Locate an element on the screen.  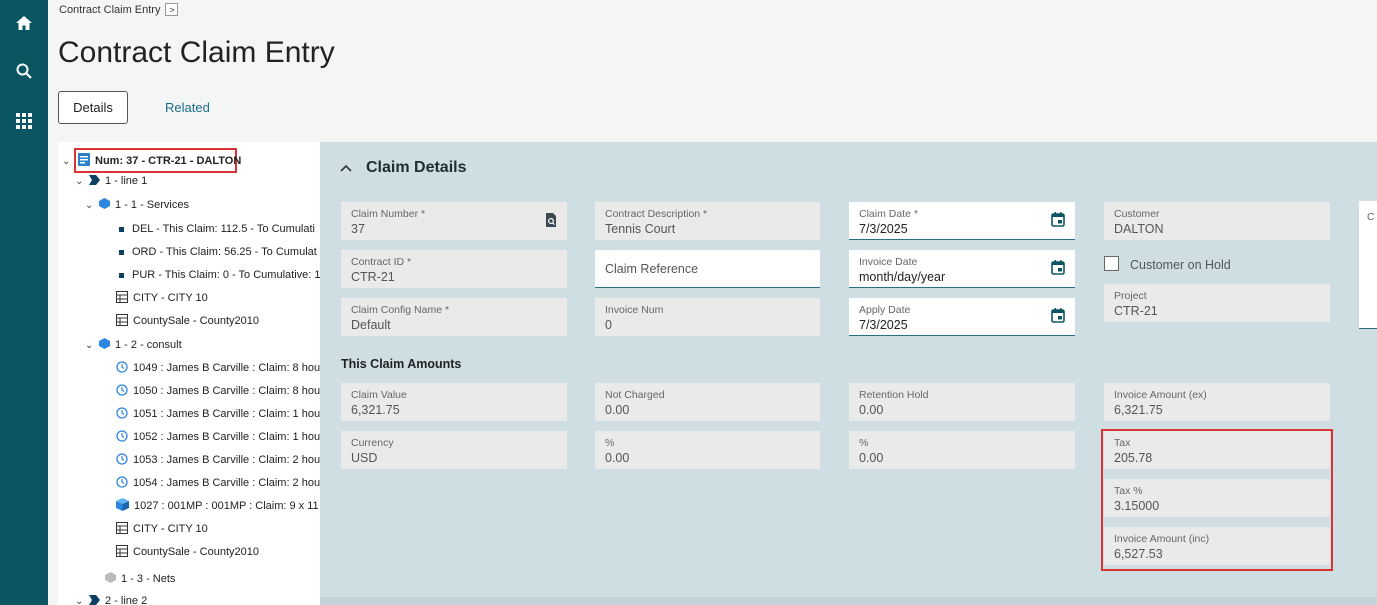
tree-node-material: 1027 : 001MP : 001MP : Claim: 9 x 11 U is located at coordinates (218, 506).